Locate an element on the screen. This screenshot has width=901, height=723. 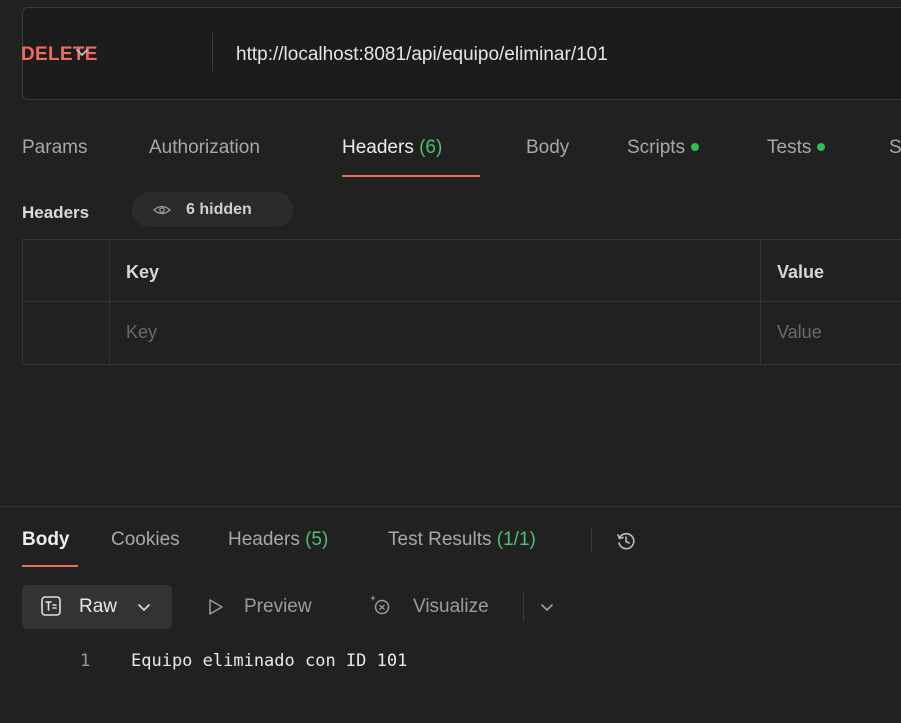
response-divider is located at coordinates (450, 506).